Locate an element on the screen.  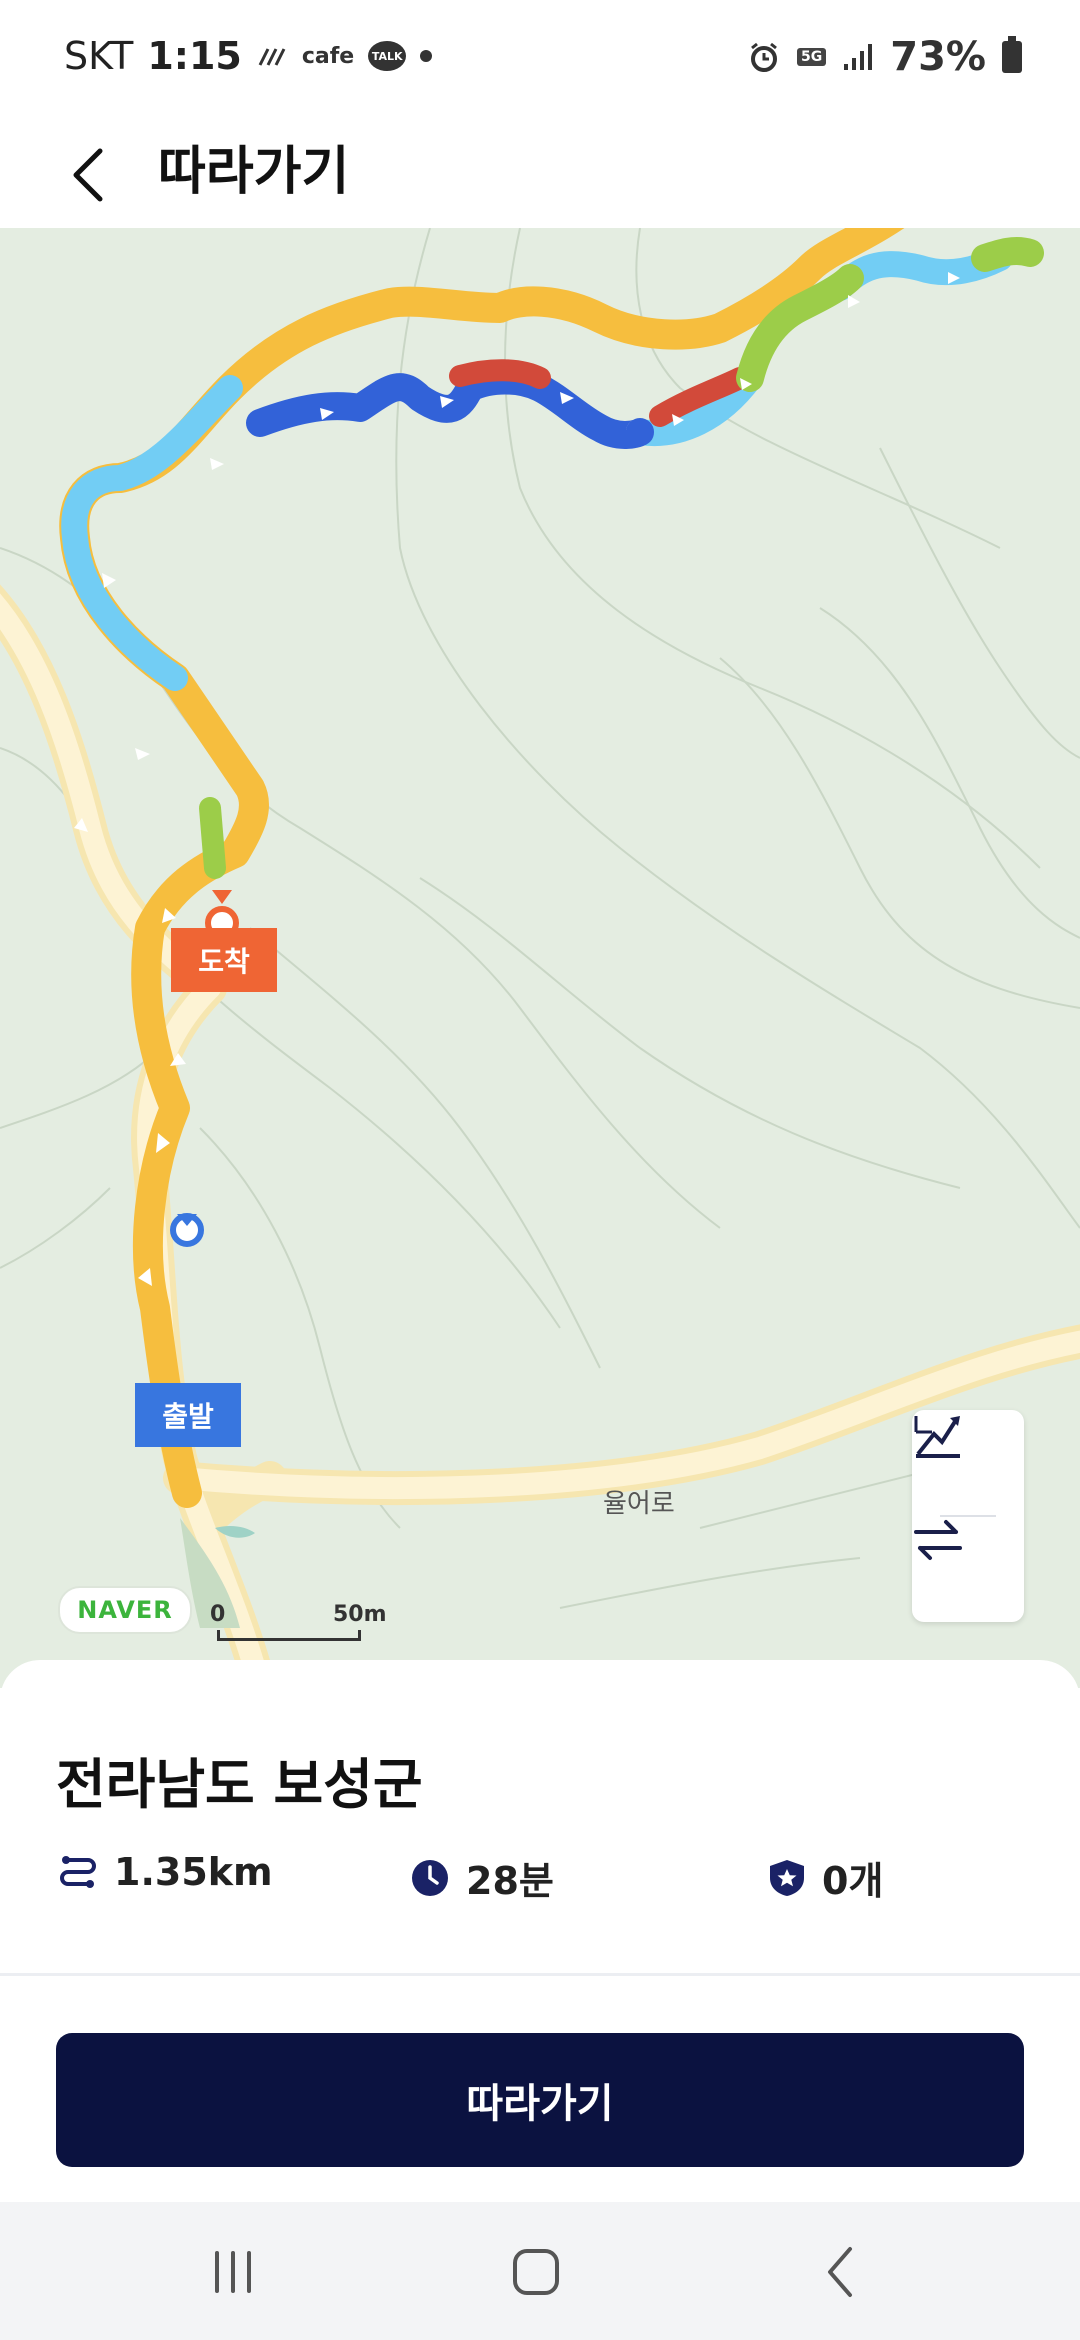
status-bar: SKT 1:15 cafe TALK 5G 73% is located at coordinates (540, 59).